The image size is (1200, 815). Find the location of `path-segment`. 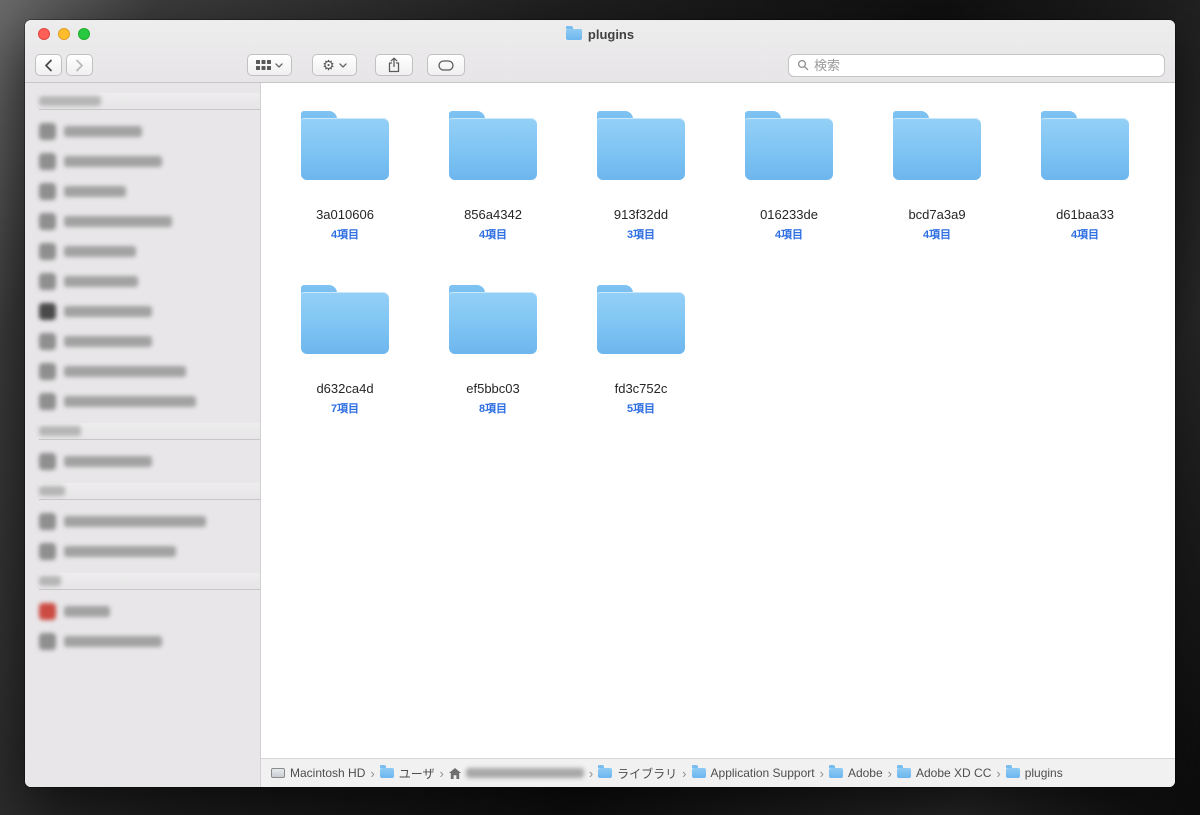

path-segment is located at coordinates (516, 773).